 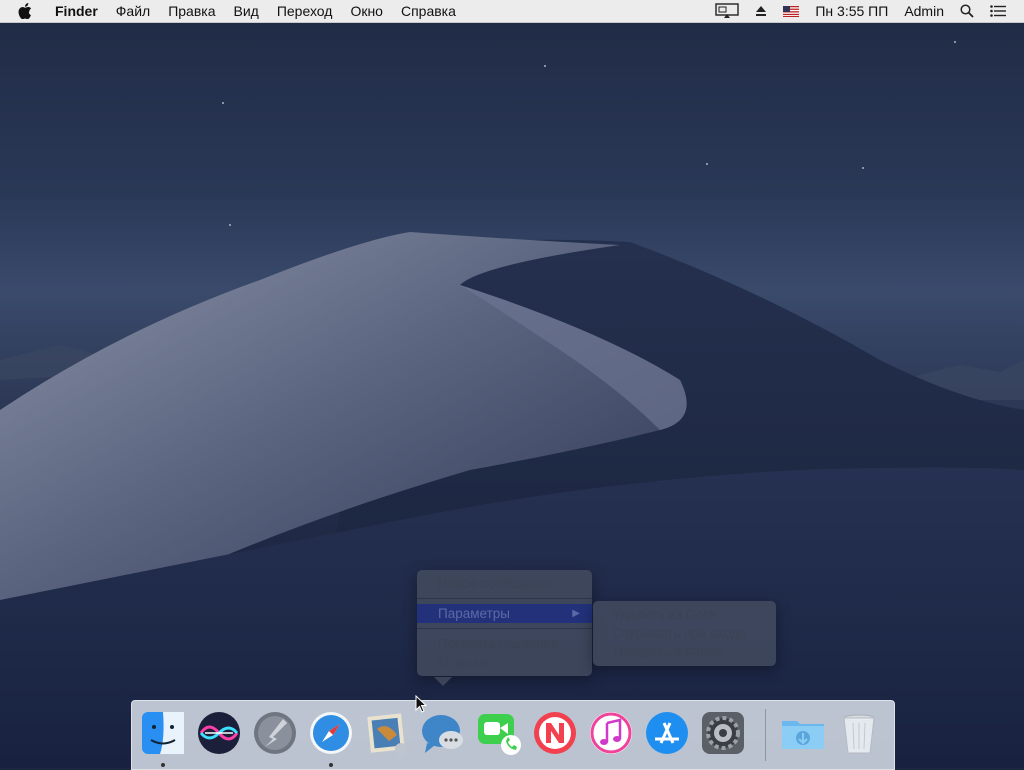 What do you see at coordinates (723, 733) in the screenshot?
I see `system-preferences-icon` at bounding box center [723, 733].